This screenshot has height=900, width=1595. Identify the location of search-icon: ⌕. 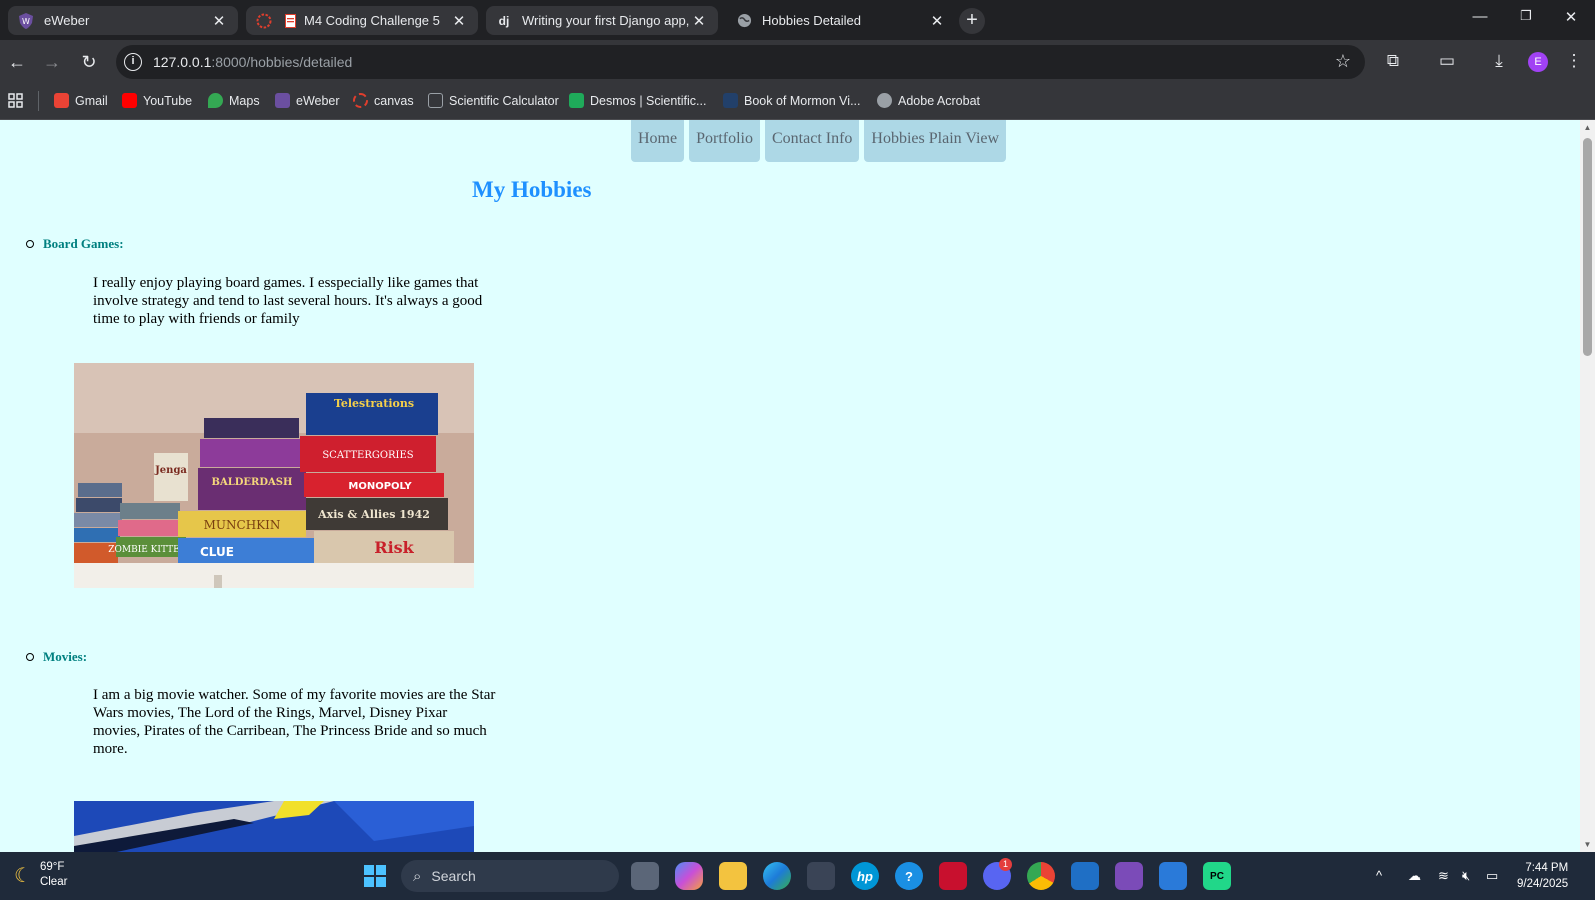
(417, 876).